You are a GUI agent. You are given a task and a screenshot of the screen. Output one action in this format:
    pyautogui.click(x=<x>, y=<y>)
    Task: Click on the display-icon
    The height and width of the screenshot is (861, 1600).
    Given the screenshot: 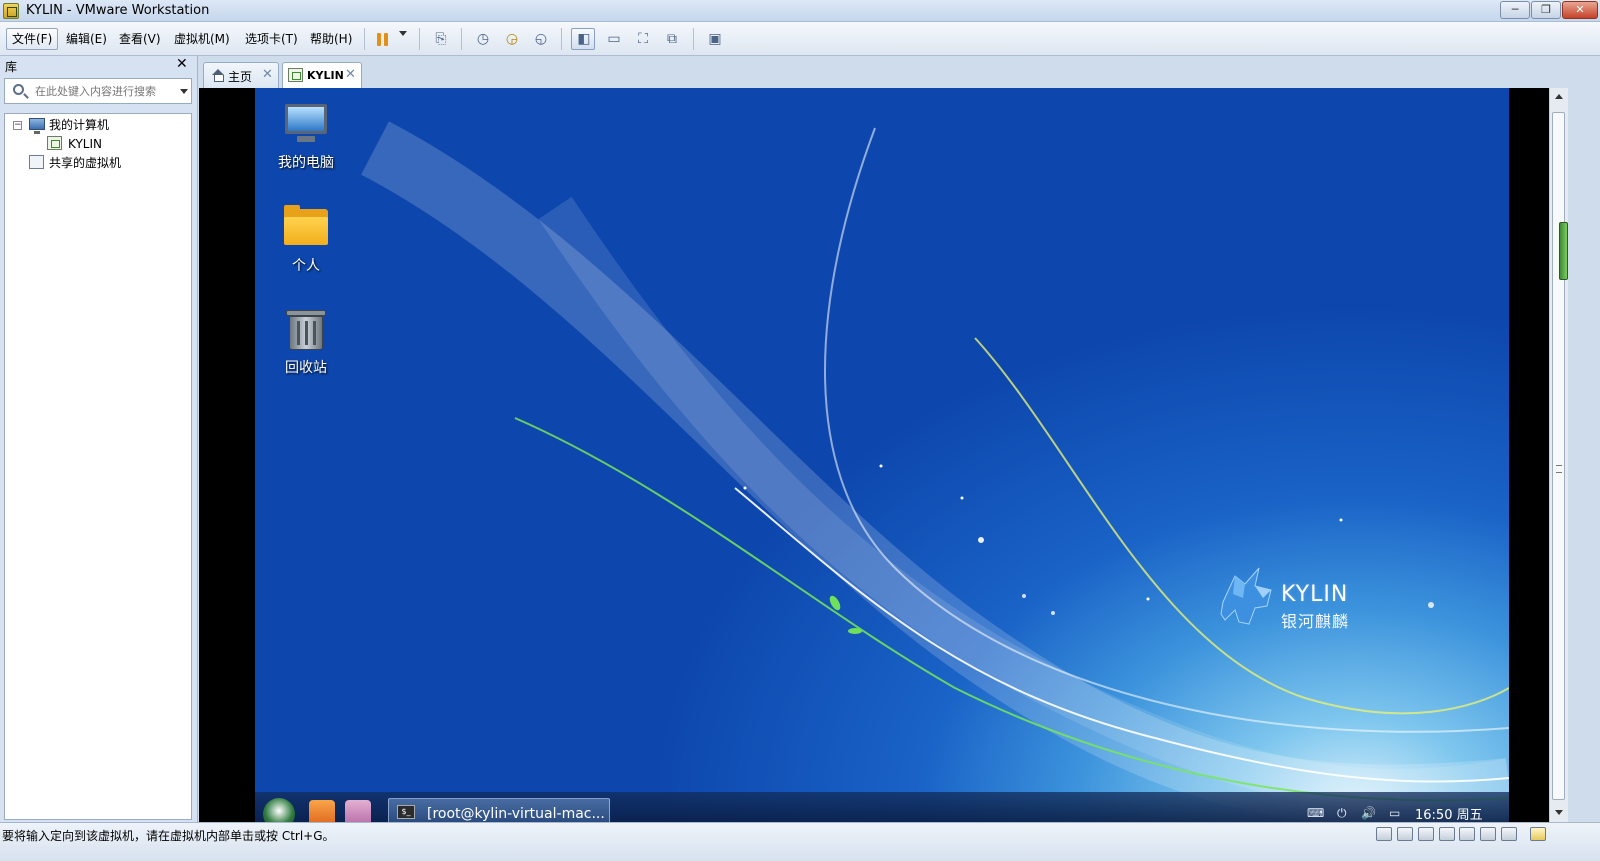 What is the action you would take?
    pyautogui.click(x=1509, y=834)
    